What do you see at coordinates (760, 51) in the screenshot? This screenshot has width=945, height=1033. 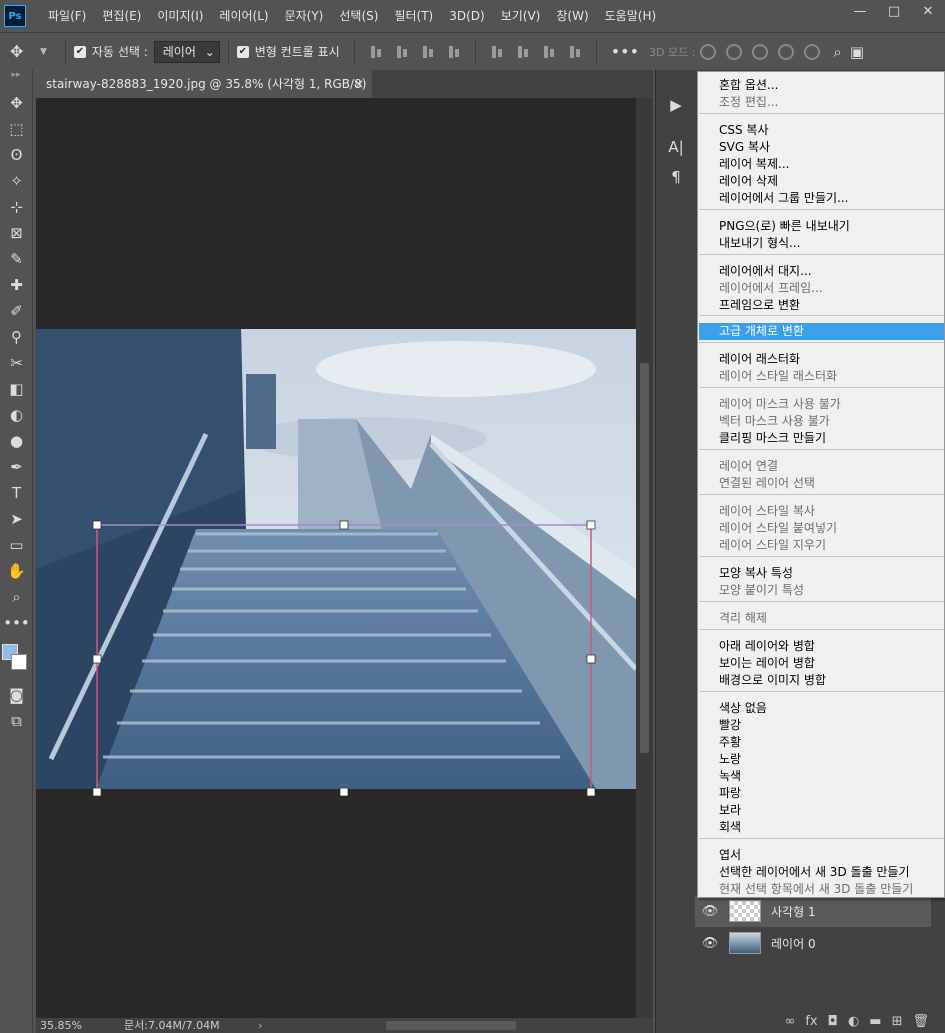 I see `3d-pan-icon` at bounding box center [760, 51].